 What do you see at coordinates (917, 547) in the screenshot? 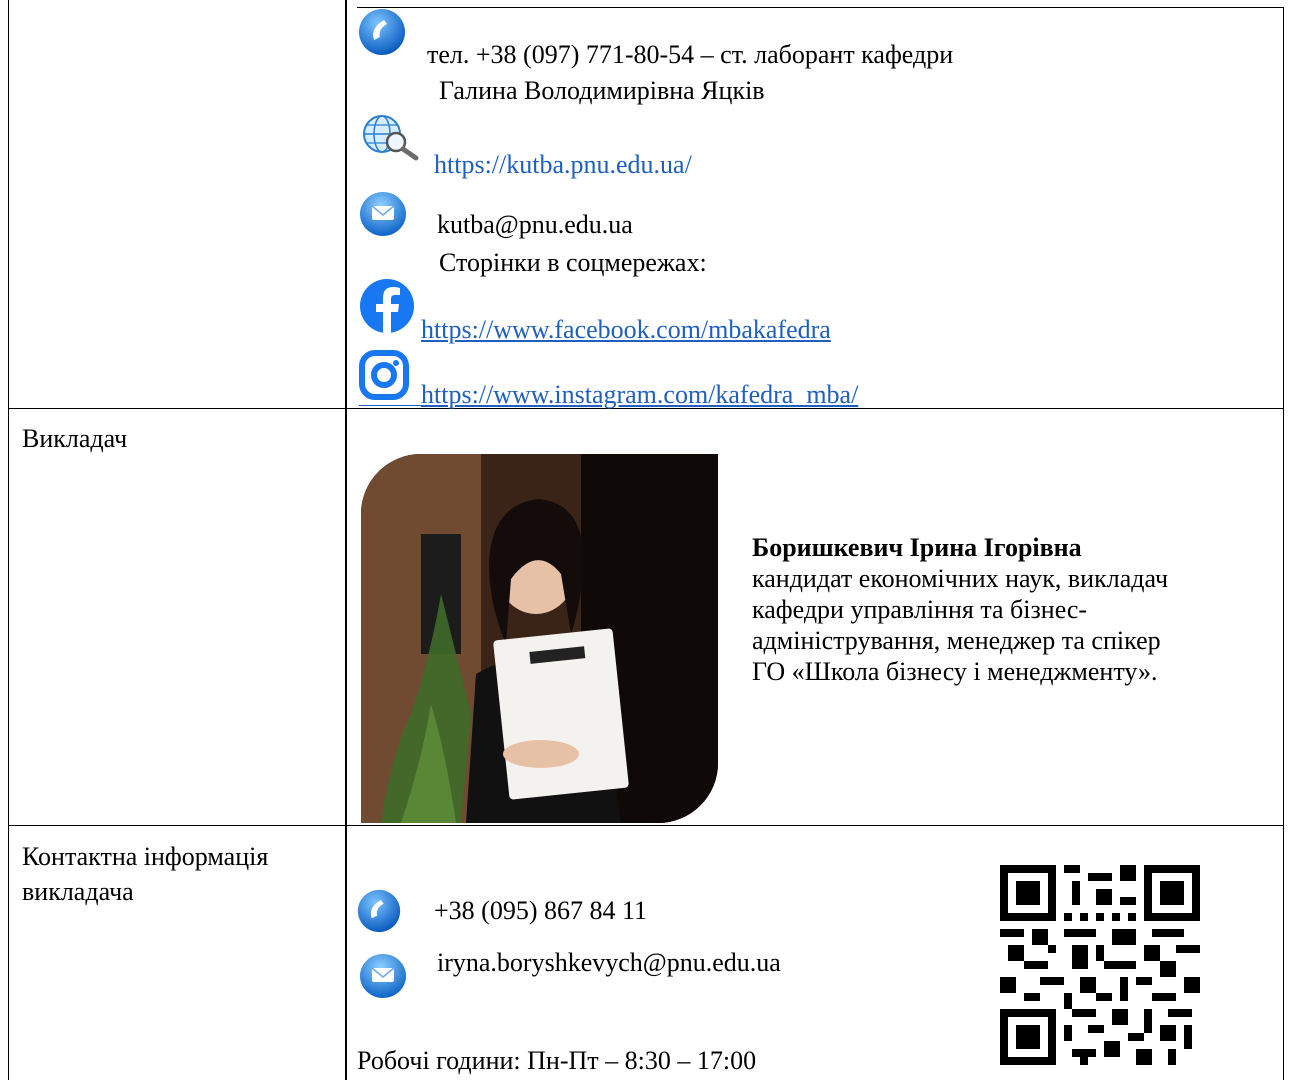
I see `teacher-name: Боришкевич Ірина Ігорівна` at bounding box center [917, 547].